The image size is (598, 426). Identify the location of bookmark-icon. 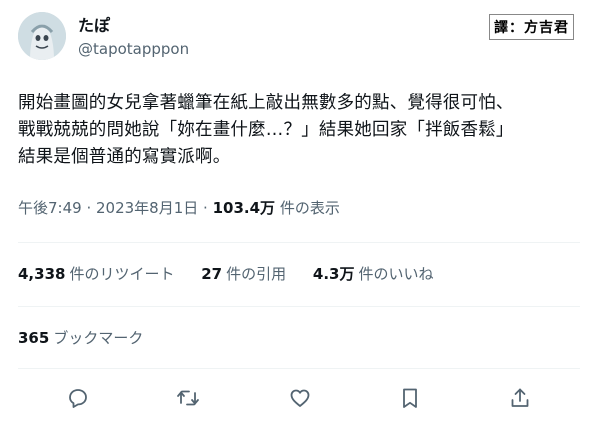
(410, 398).